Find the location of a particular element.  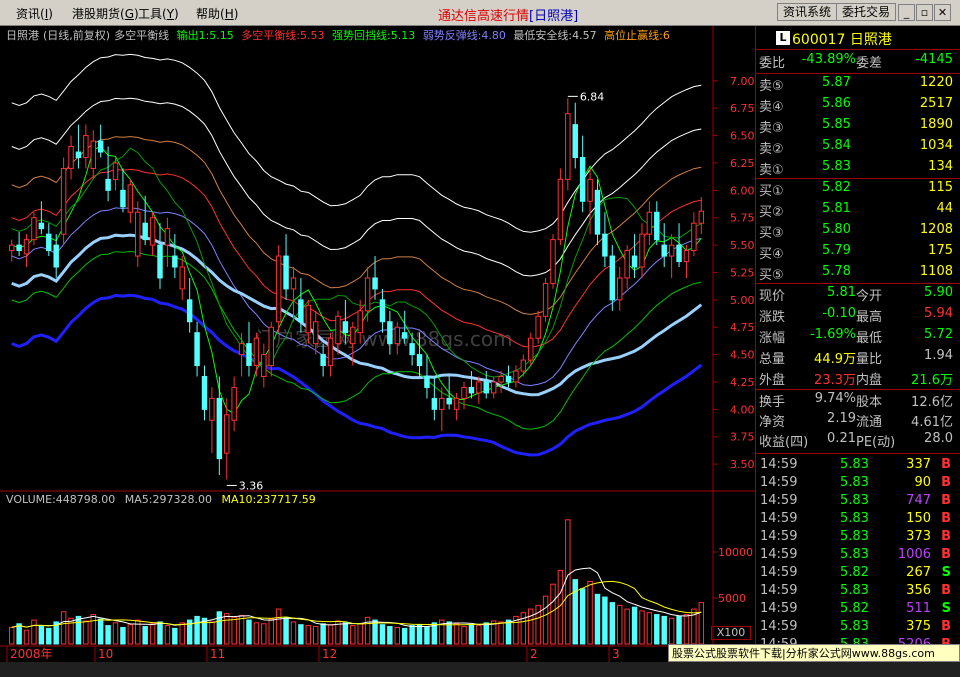

buy-row: 买③ 5.80 1208 is located at coordinates (858, 232).